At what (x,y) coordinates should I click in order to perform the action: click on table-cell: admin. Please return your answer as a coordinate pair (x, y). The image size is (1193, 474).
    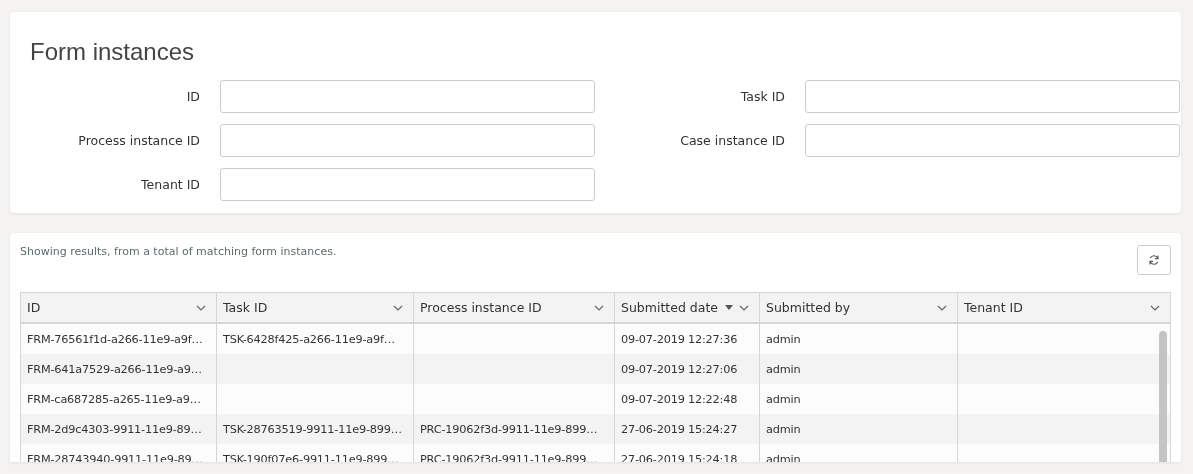
    Looking at the image, I should click on (859, 453).